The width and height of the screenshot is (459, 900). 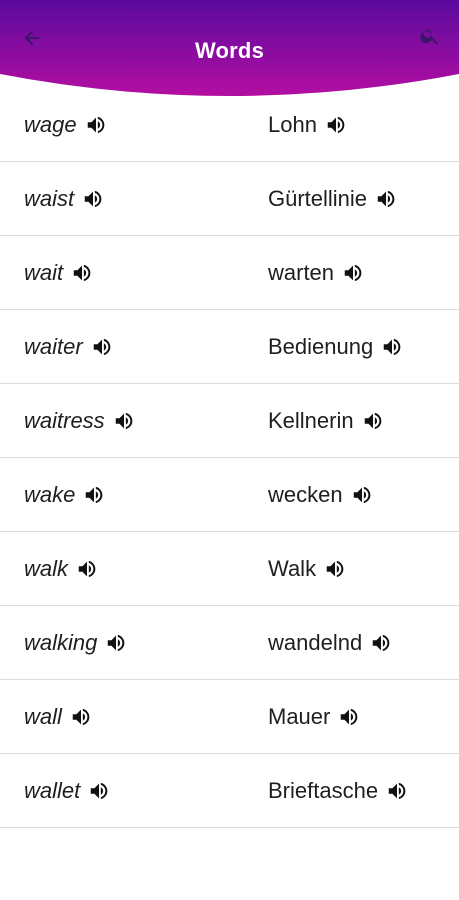 What do you see at coordinates (229, 791) in the screenshot?
I see `word-row: wallet Brieftasche` at bounding box center [229, 791].